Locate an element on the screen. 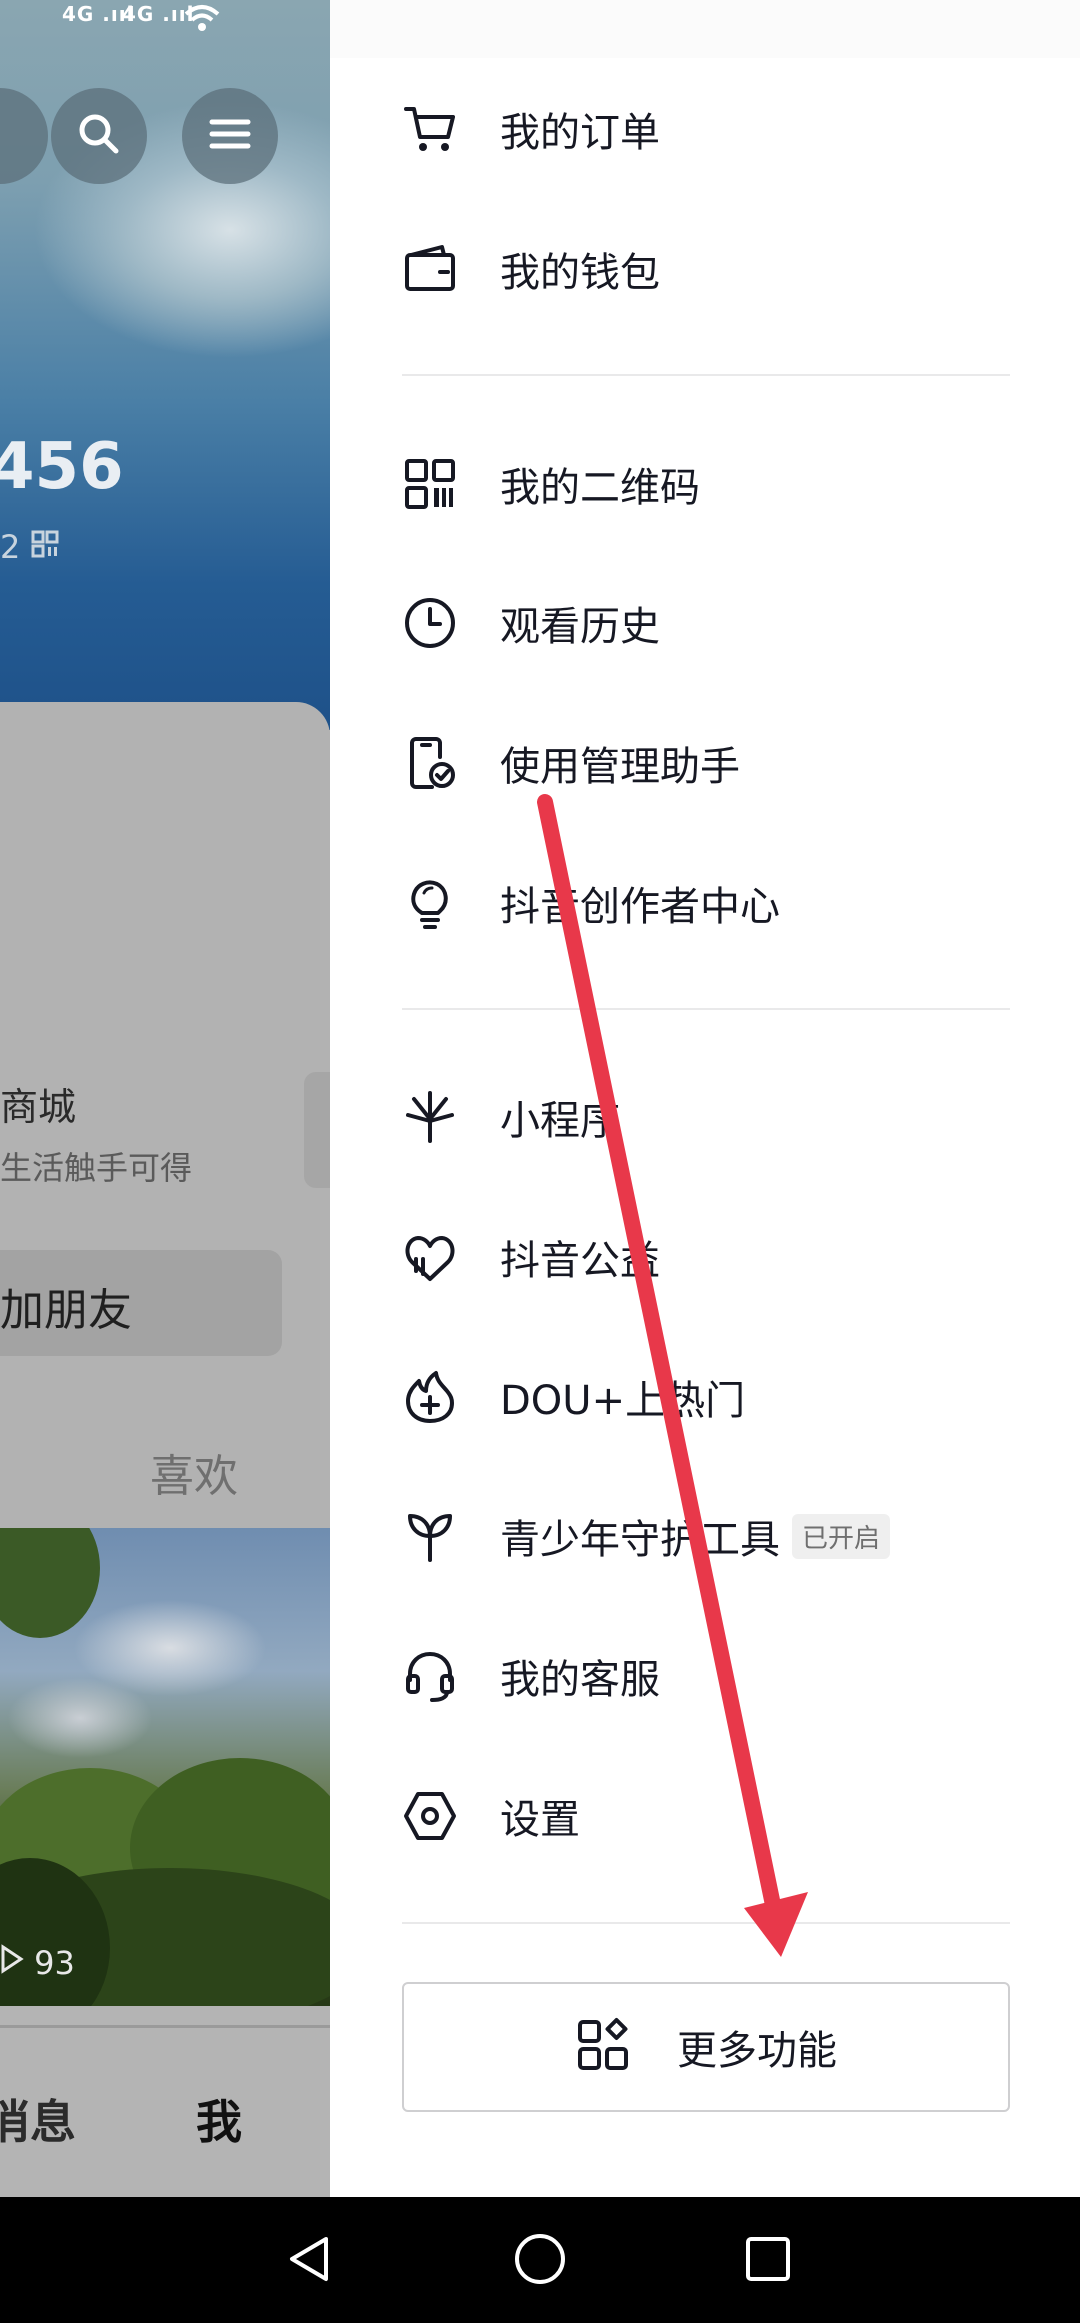  menu-button is located at coordinates (230, 136).